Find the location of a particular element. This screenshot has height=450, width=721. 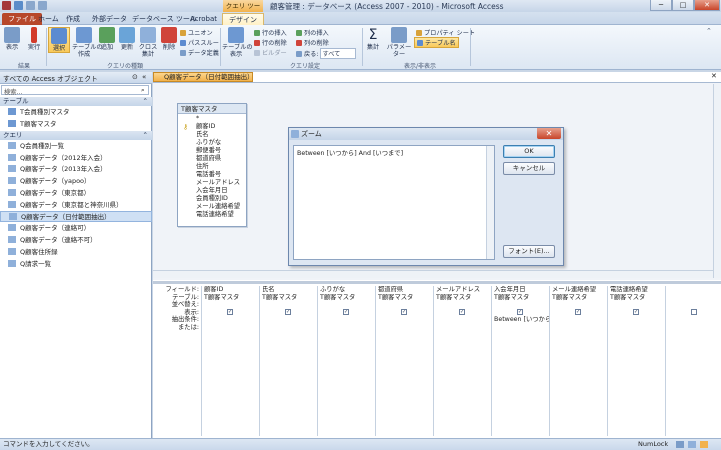

nav-section-tables: テーブル ⌃ is located at coordinates (76, 101).